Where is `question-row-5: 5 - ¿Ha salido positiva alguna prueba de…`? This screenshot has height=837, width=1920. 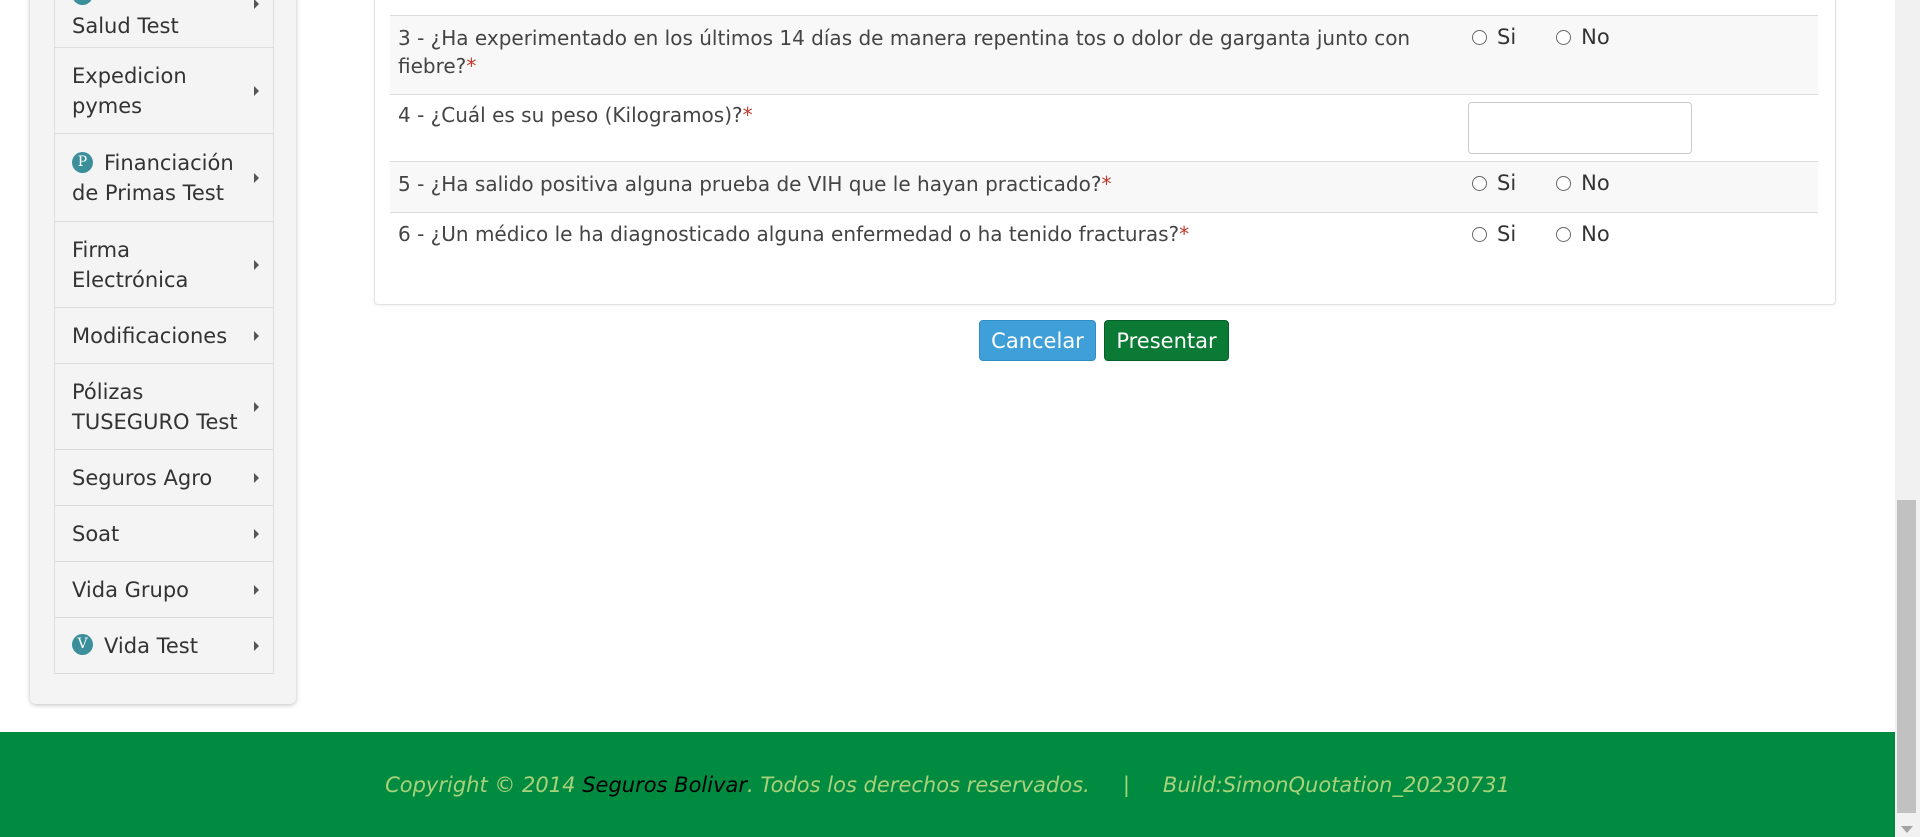 question-row-5: 5 - ¿Ha salido positiva alguna prueba de… is located at coordinates (1104, 186).